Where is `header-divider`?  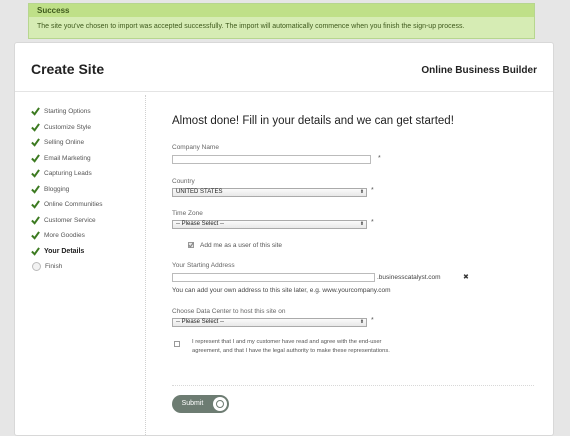
header-divider is located at coordinates (284, 91).